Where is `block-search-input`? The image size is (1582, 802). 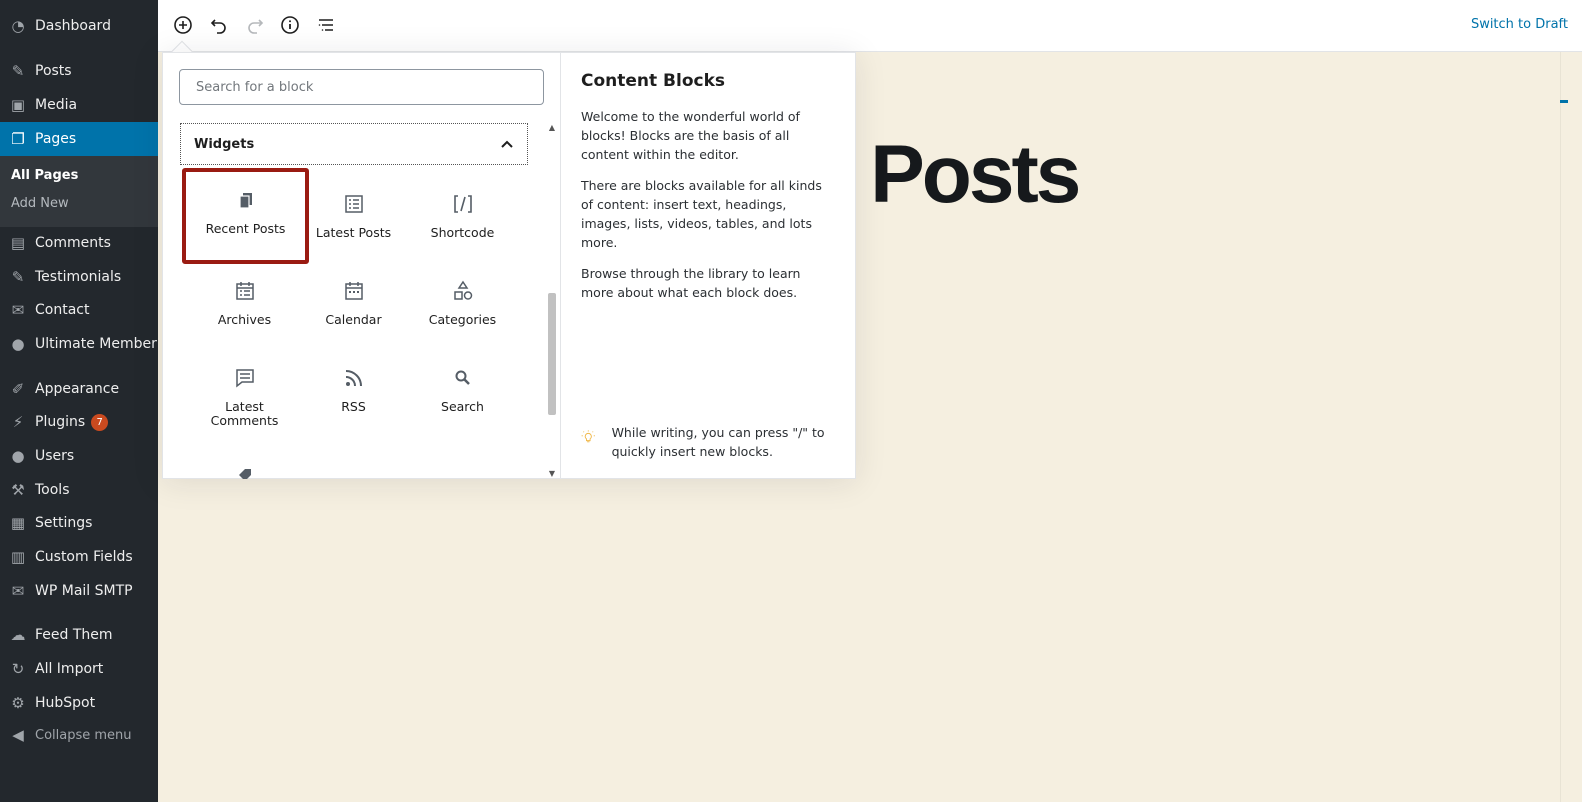
block-search-input is located at coordinates (361, 87).